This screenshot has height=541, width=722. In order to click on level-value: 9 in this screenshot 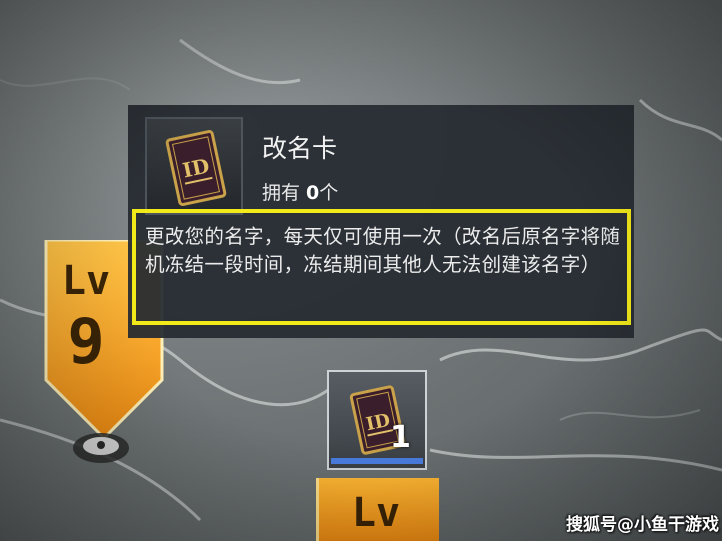, I will do `click(86, 341)`.